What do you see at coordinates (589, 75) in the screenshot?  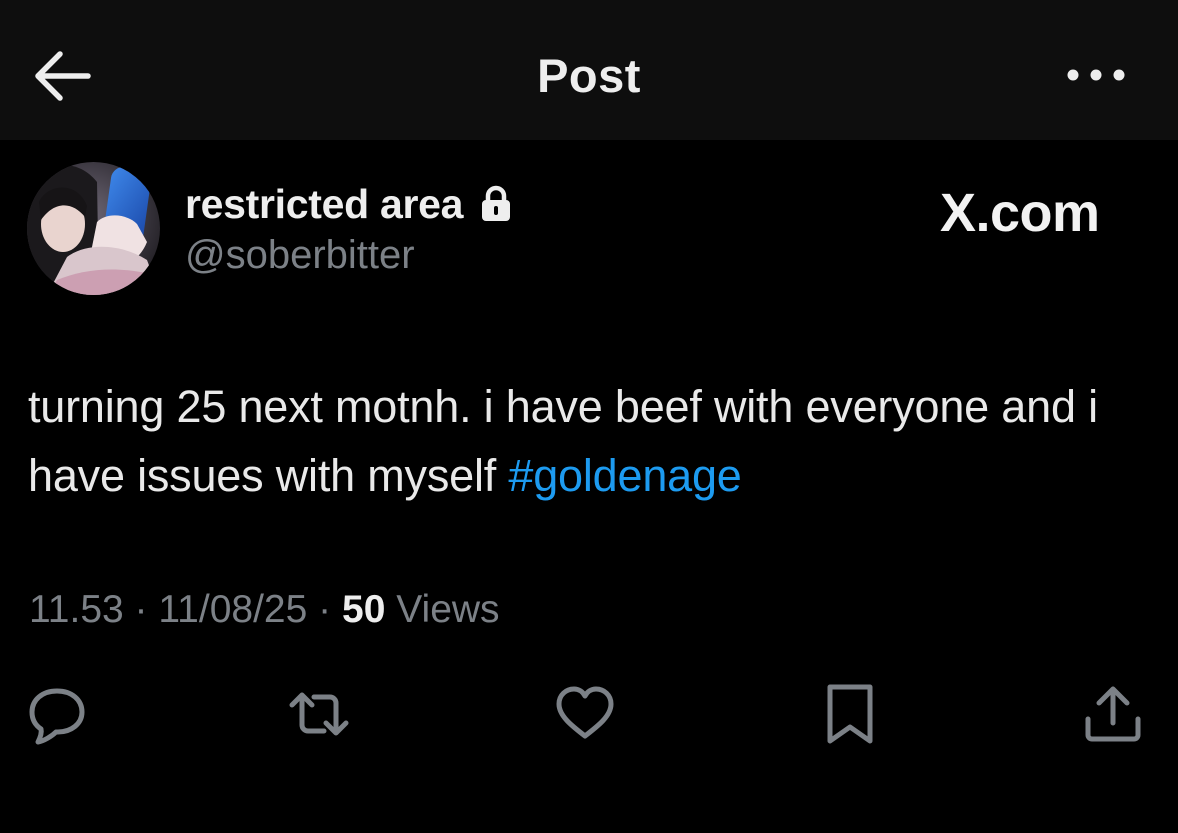 I see `page-title: Post` at bounding box center [589, 75].